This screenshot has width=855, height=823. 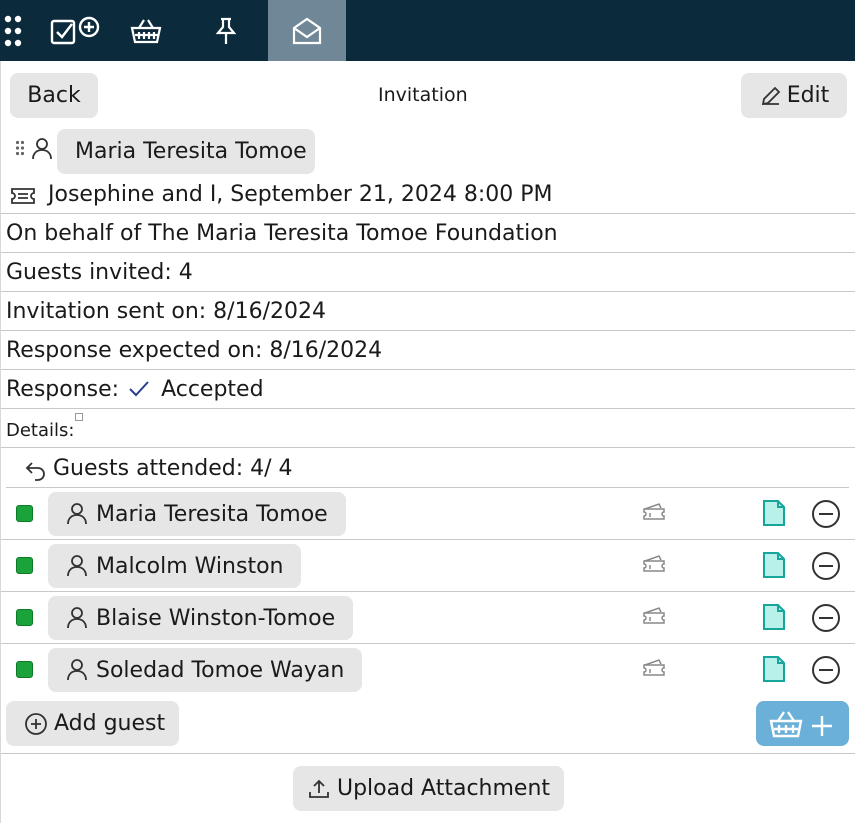 I want to click on guest-name-chip: Blaise Winston-Tomoe, so click(x=201, y=618).